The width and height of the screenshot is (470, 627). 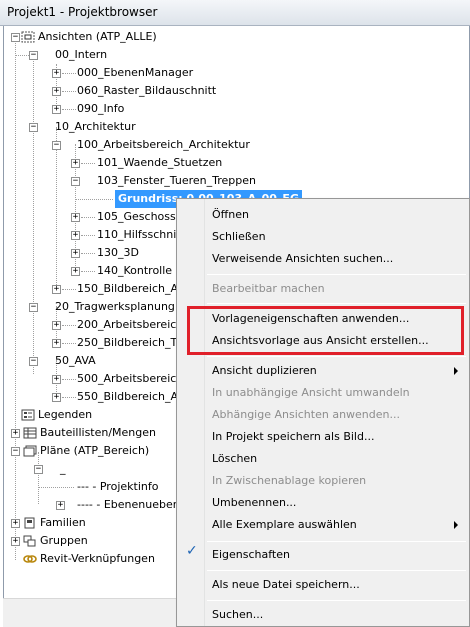 What do you see at coordinates (140, 216) in the screenshot?
I see `tree-item-label: 105_Geschossd` at bounding box center [140, 216].